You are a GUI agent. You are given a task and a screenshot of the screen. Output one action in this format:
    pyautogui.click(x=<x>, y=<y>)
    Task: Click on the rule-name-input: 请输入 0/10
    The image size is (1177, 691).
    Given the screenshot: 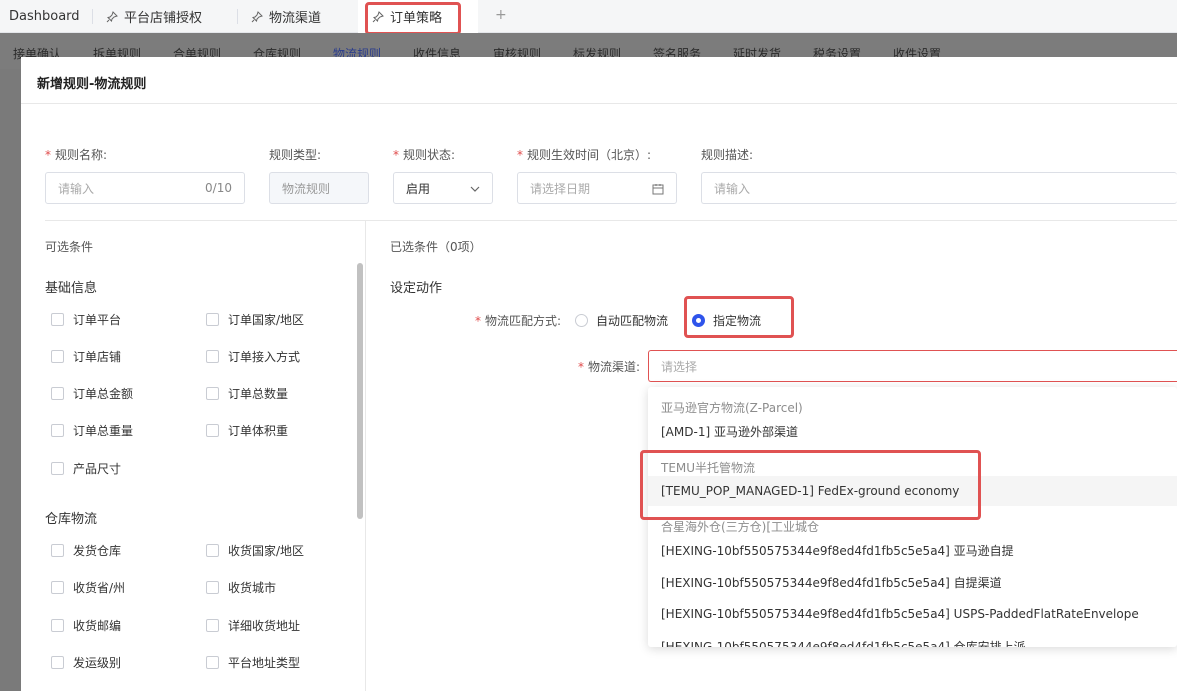 What is the action you would take?
    pyautogui.click(x=145, y=188)
    